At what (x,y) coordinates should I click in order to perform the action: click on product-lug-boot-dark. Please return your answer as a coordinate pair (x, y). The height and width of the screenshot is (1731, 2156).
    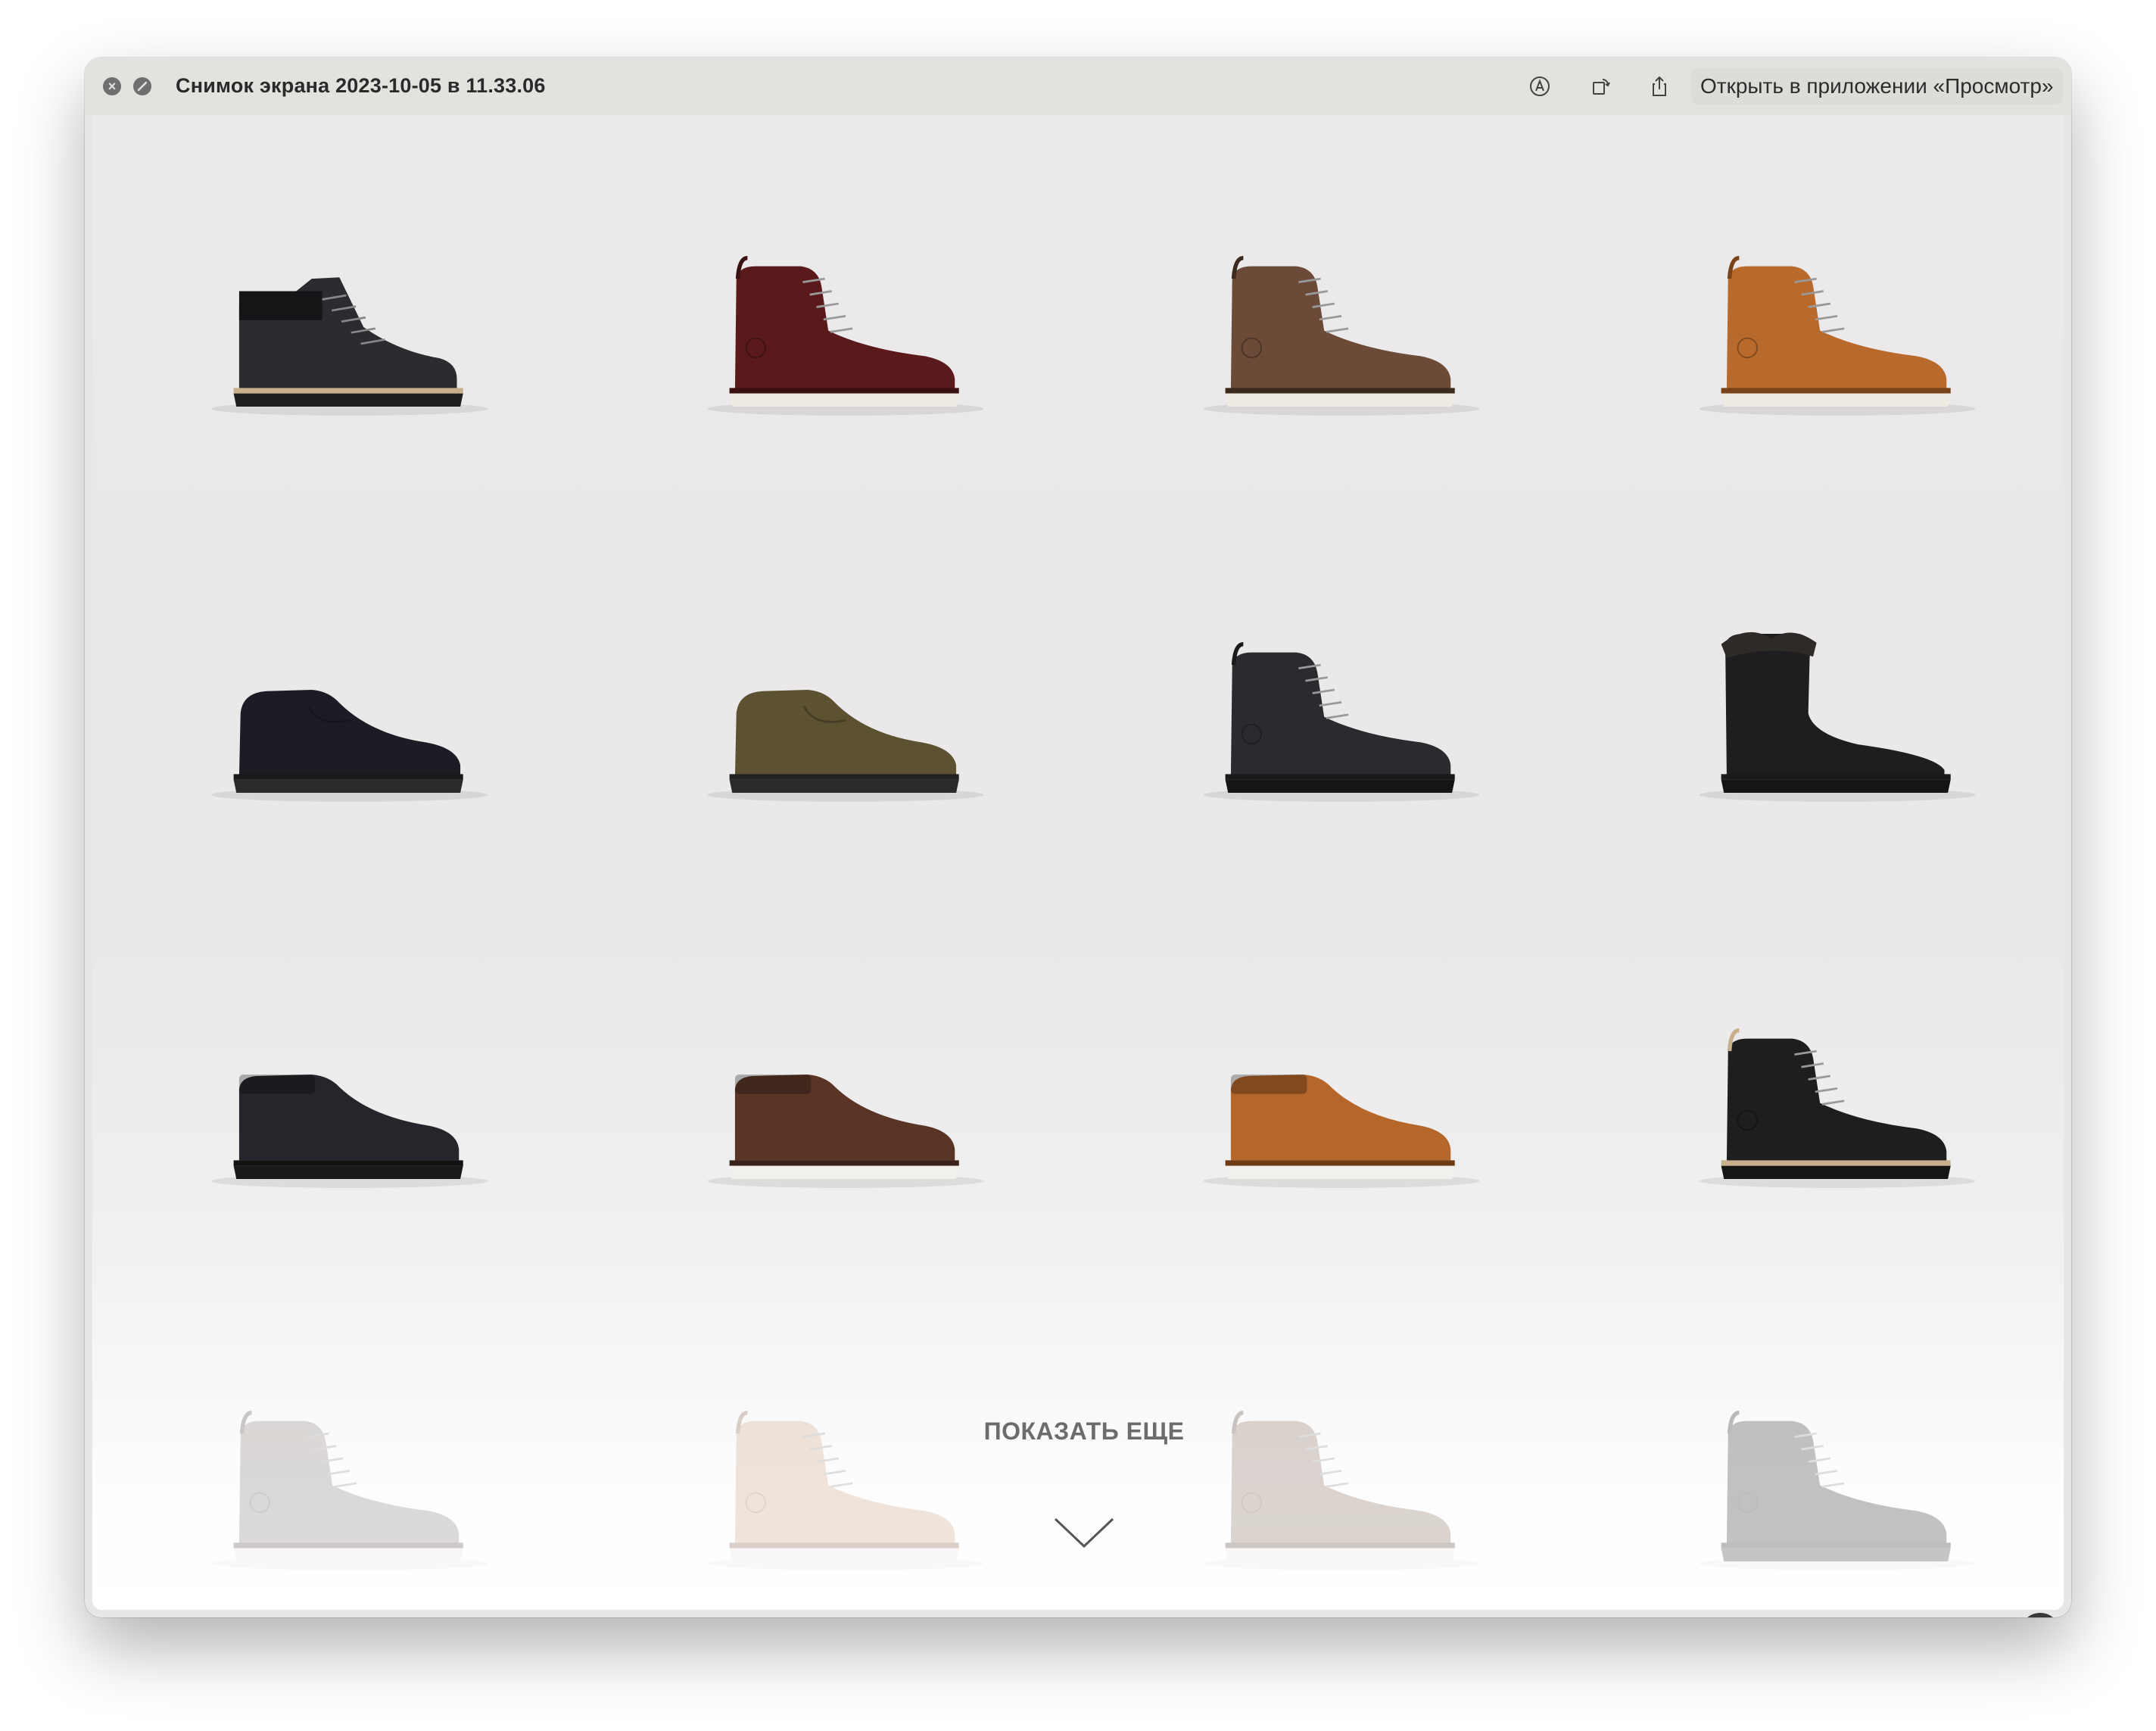
    Looking at the image, I should click on (1837, 1481).